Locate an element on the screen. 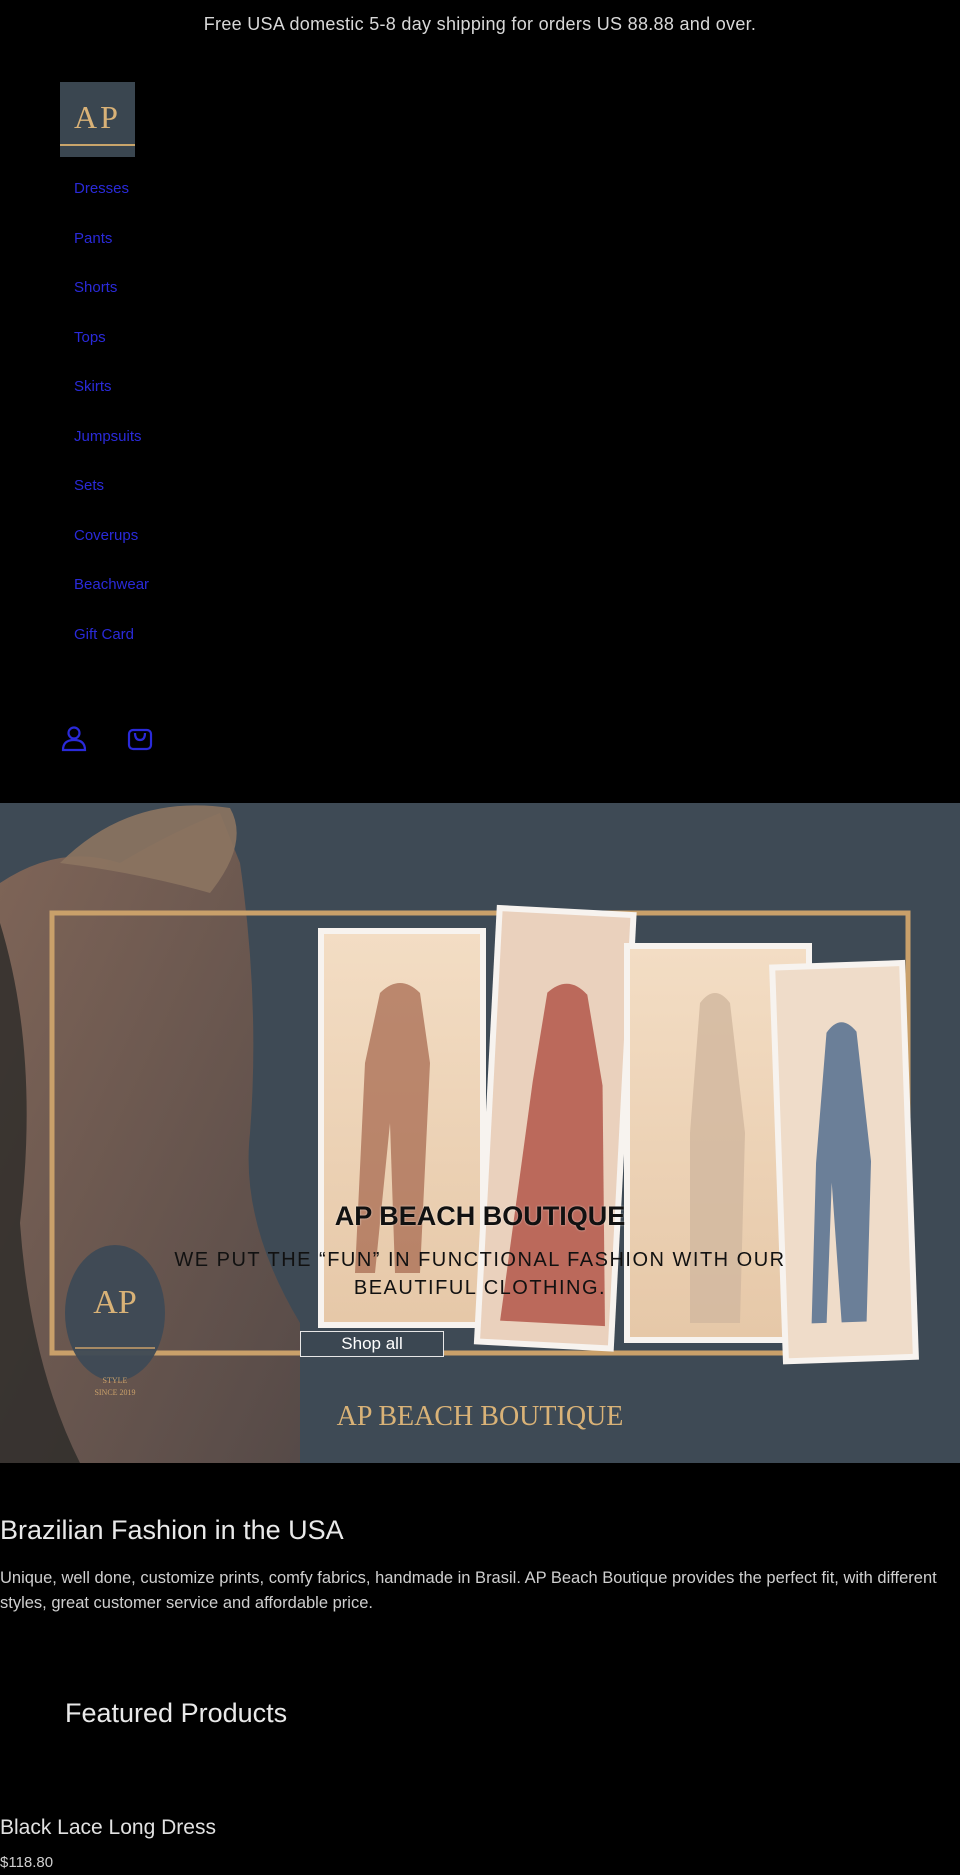 The height and width of the screenshot is (1875, 960). store-logo: AP is located at coordinates (97, 119).